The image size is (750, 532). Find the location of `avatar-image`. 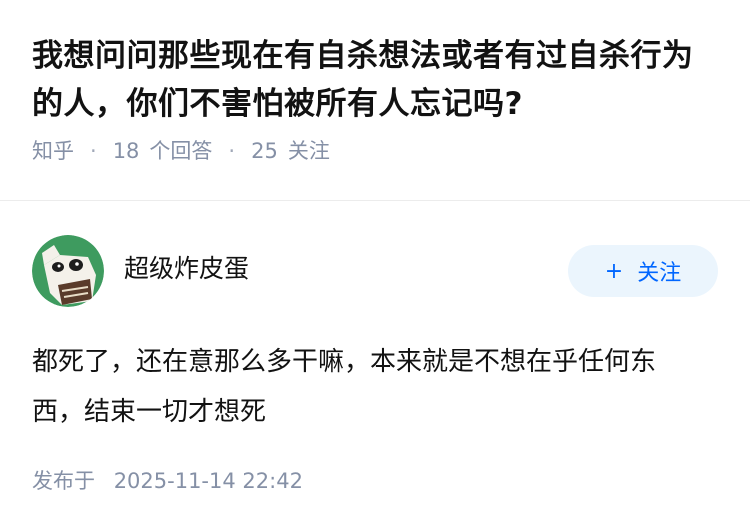

avatar-image is located at coordinates (68, 271).